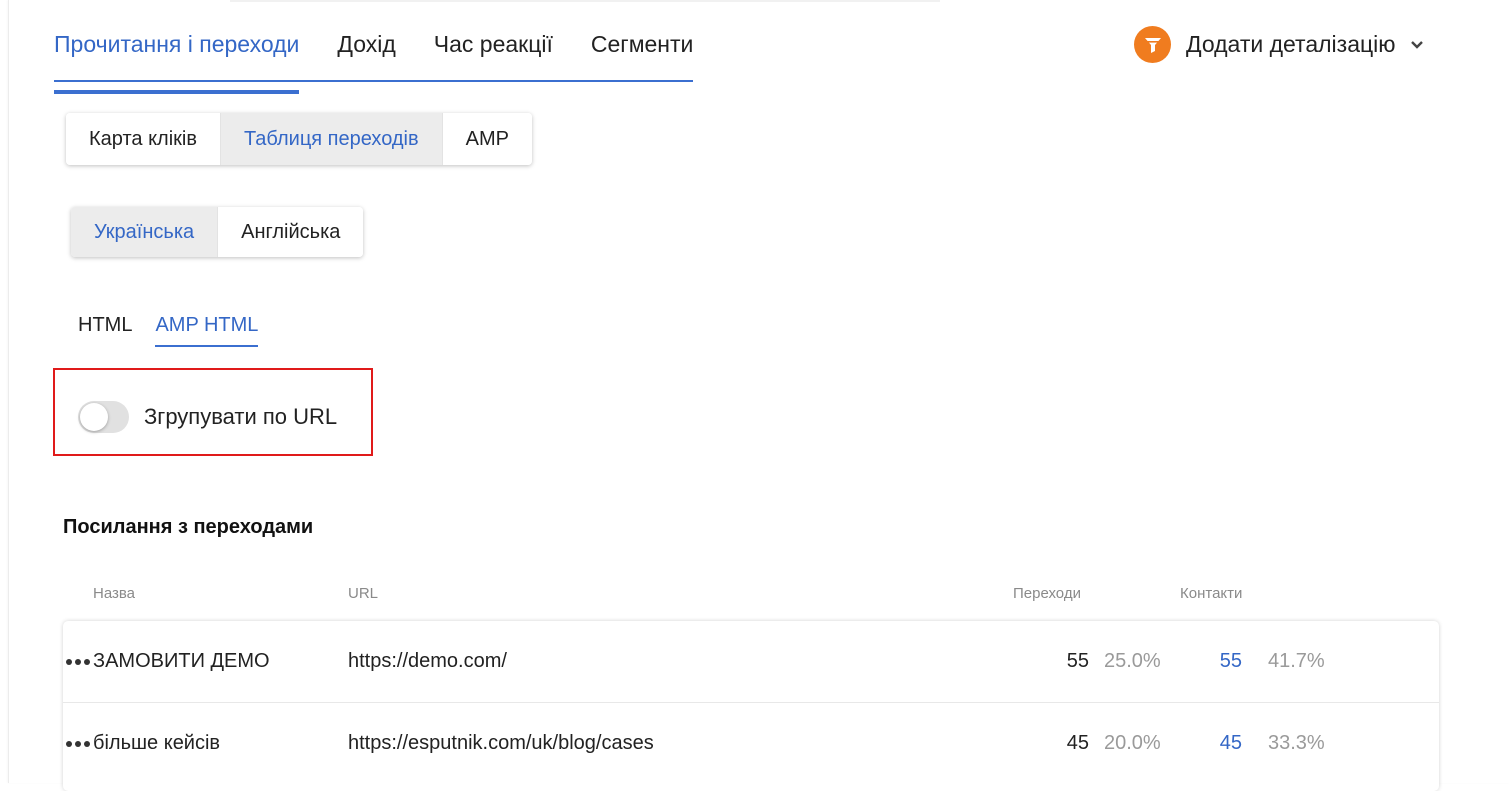 This screenshot has height=791, width=1509. Describe the element at coordinates (145, 232) in the screenshot. I see `ukrainian-button: Українська` at that location.